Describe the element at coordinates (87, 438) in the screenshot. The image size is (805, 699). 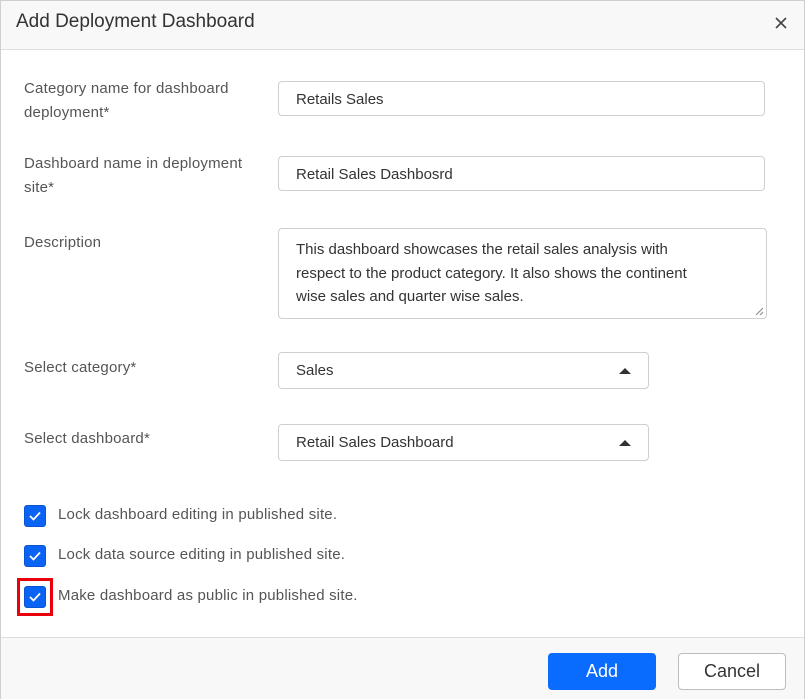
I see `select-dashboard-label: Select dashboard*` at that location.